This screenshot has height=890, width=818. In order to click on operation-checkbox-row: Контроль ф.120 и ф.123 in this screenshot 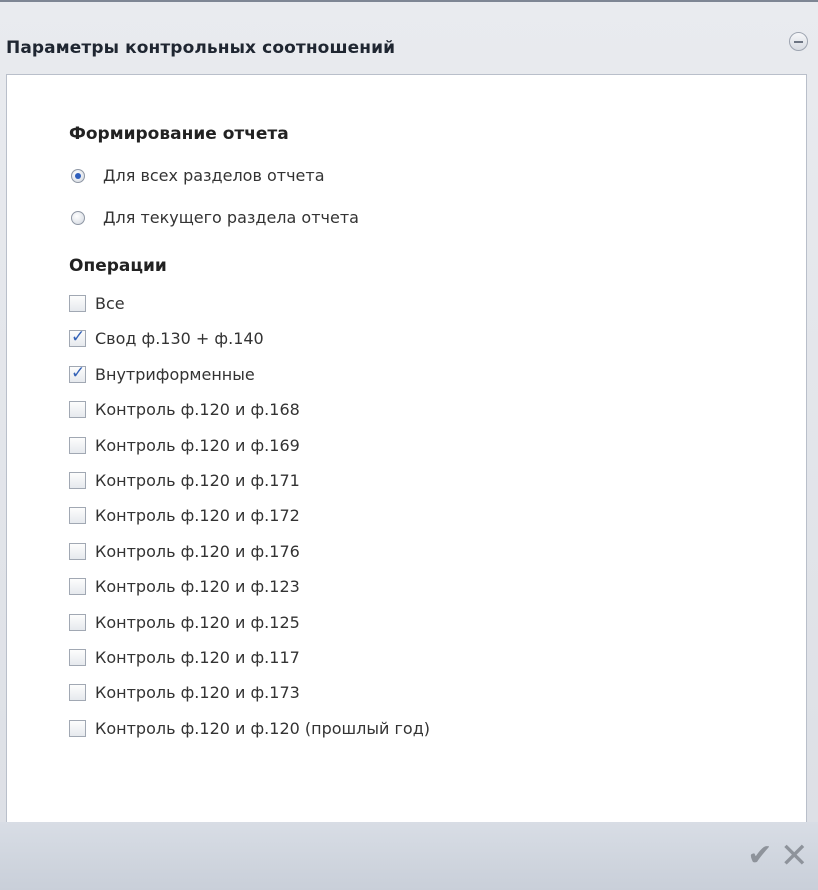, I will do `click(184, 586)`.